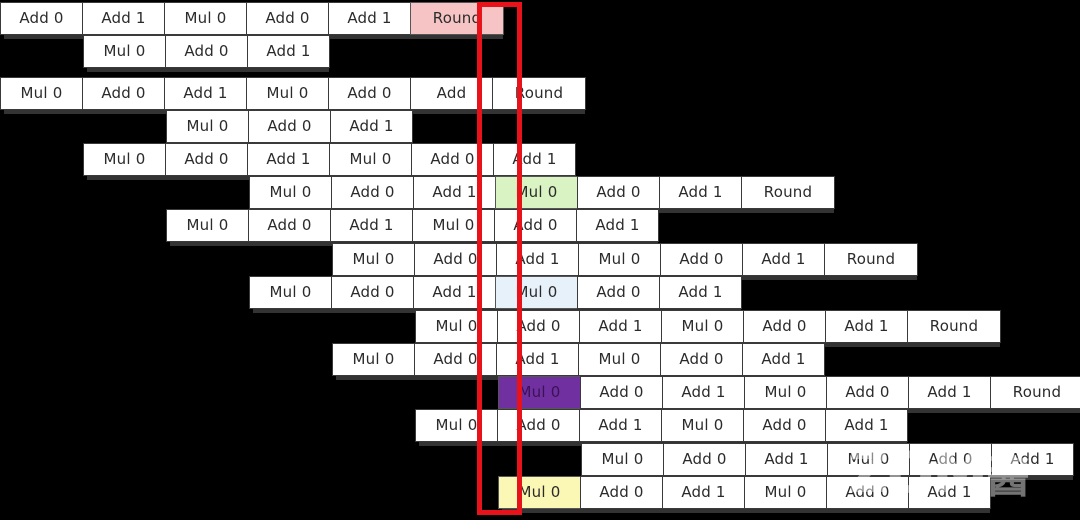 The height and width of the screenshot is (520, 1080). I want to click on pipeline-row: Add 0 Add 1 Mul 0 Add 0 Add 1 Round, so click(252, 20).